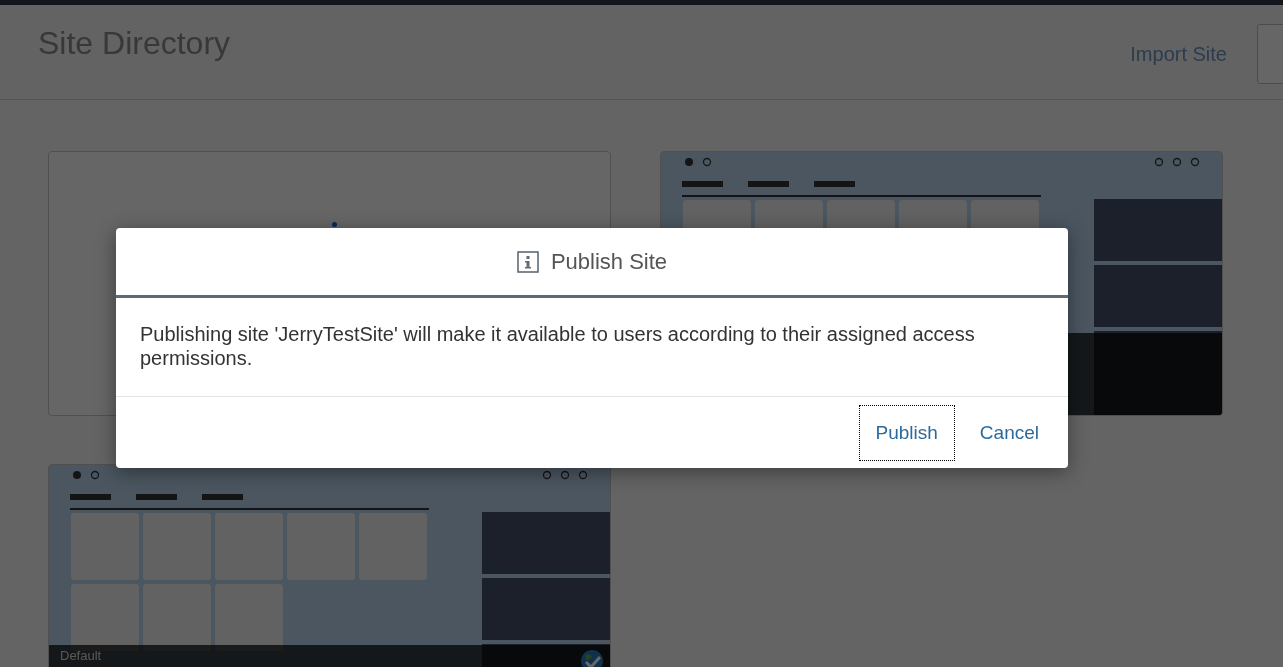  Describe the element at coordinates (609, 261) in the screenshot. I see `dialog-title: Publish Site` at that location.